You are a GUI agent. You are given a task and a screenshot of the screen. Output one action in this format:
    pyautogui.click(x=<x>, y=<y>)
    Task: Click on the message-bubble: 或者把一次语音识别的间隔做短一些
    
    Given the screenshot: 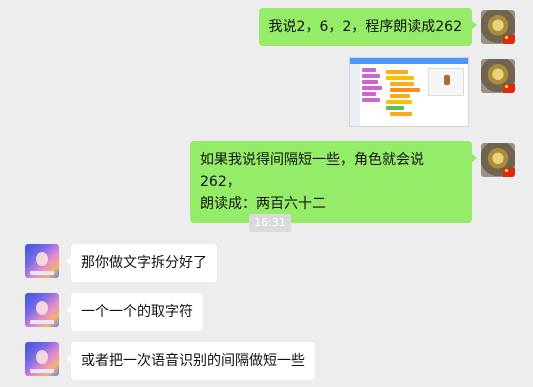 What is the action you would take?
    pyautogui.click(x=190, y=361)
    